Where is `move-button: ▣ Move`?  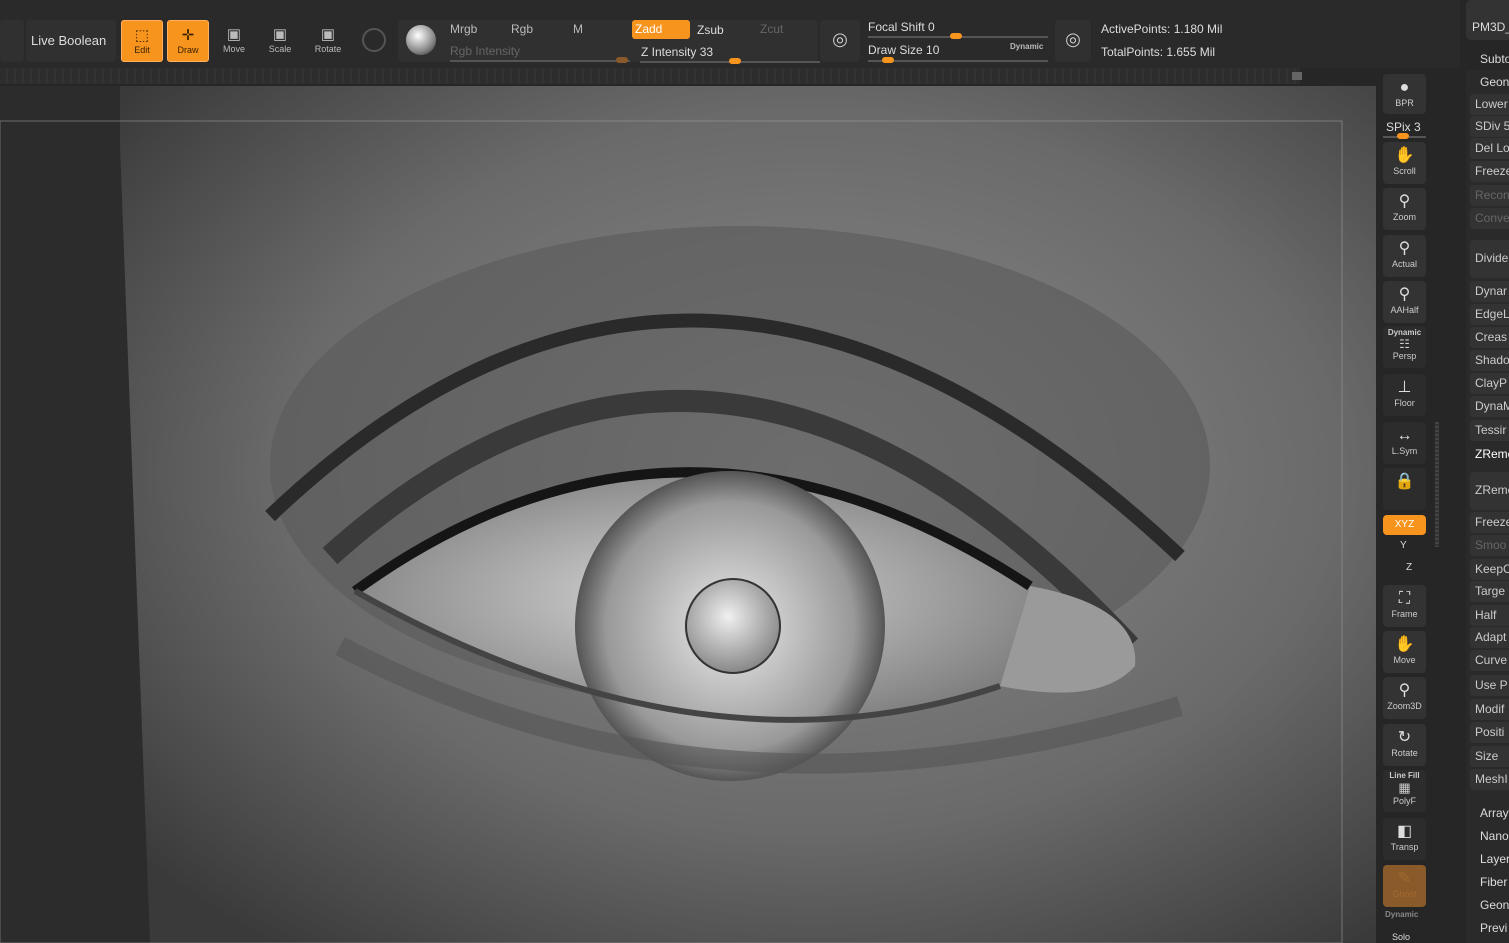 move-button: ▣ Move is located at coordinates (234, 41).